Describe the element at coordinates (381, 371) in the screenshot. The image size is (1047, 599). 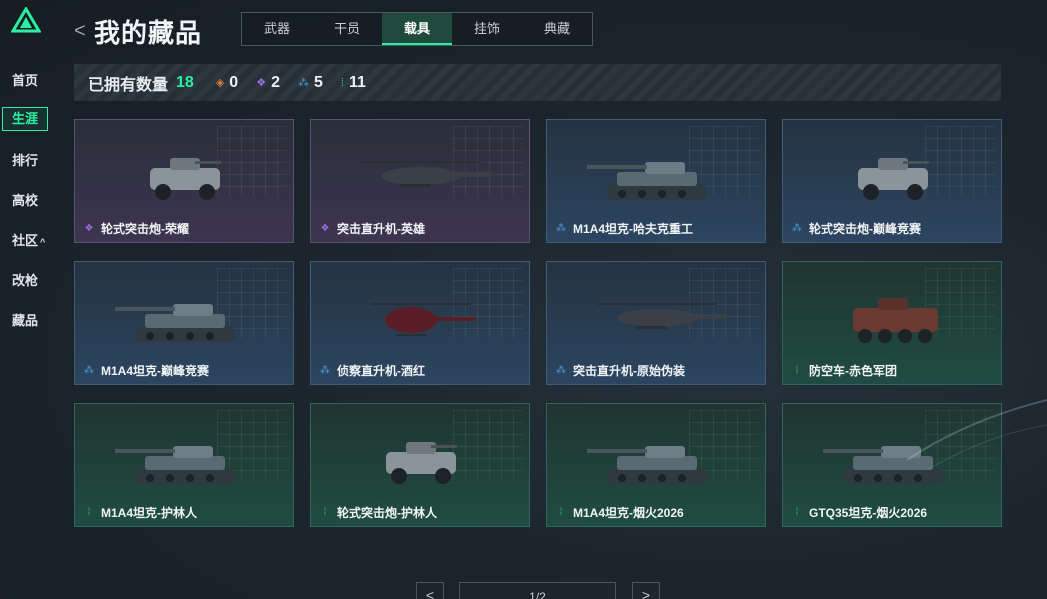
I see `vehicle-name: 侦察直升机-酒红` at that location.